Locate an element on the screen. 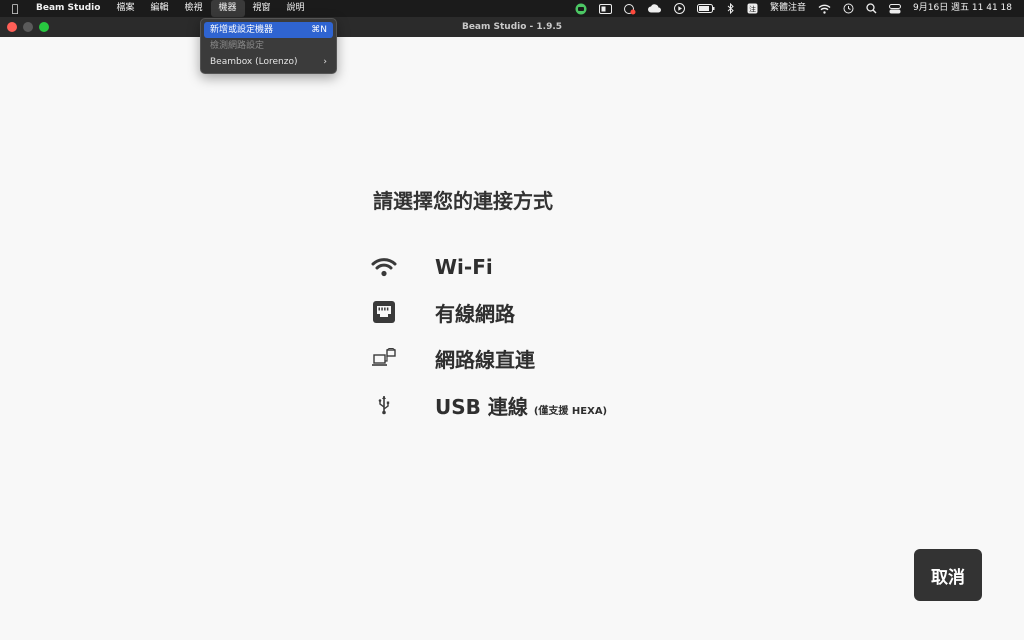 Image resolution: width=1024 pixels, height=640 pixels. menu-item-network-check: 檢測網路設定 is located at coordinates (268, 46).